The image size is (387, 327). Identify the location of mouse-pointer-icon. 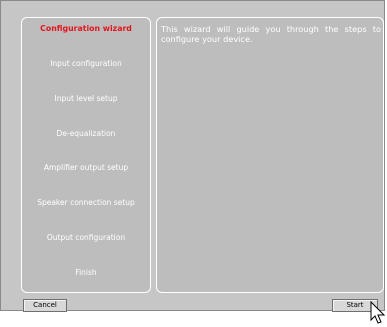
(378, 312).